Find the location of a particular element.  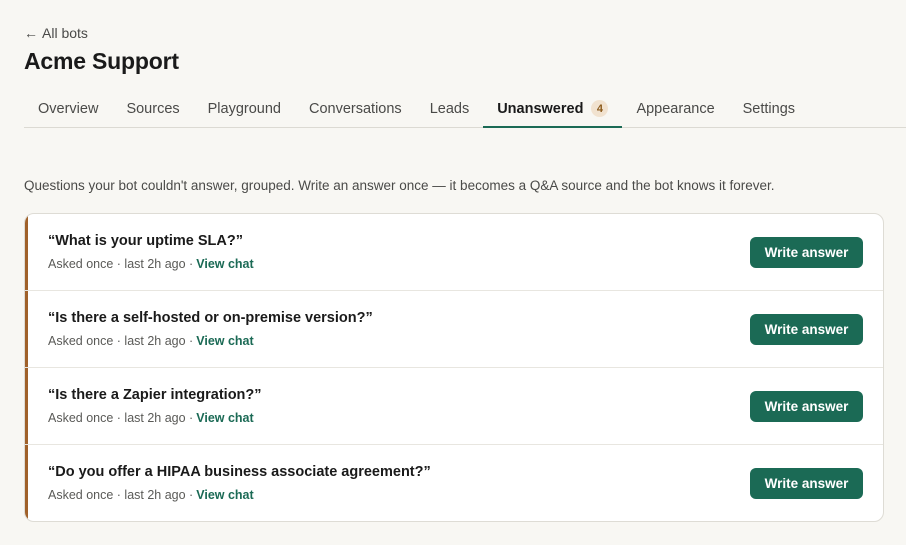

tab-settings: Settings is located at coordinates (769, 108).